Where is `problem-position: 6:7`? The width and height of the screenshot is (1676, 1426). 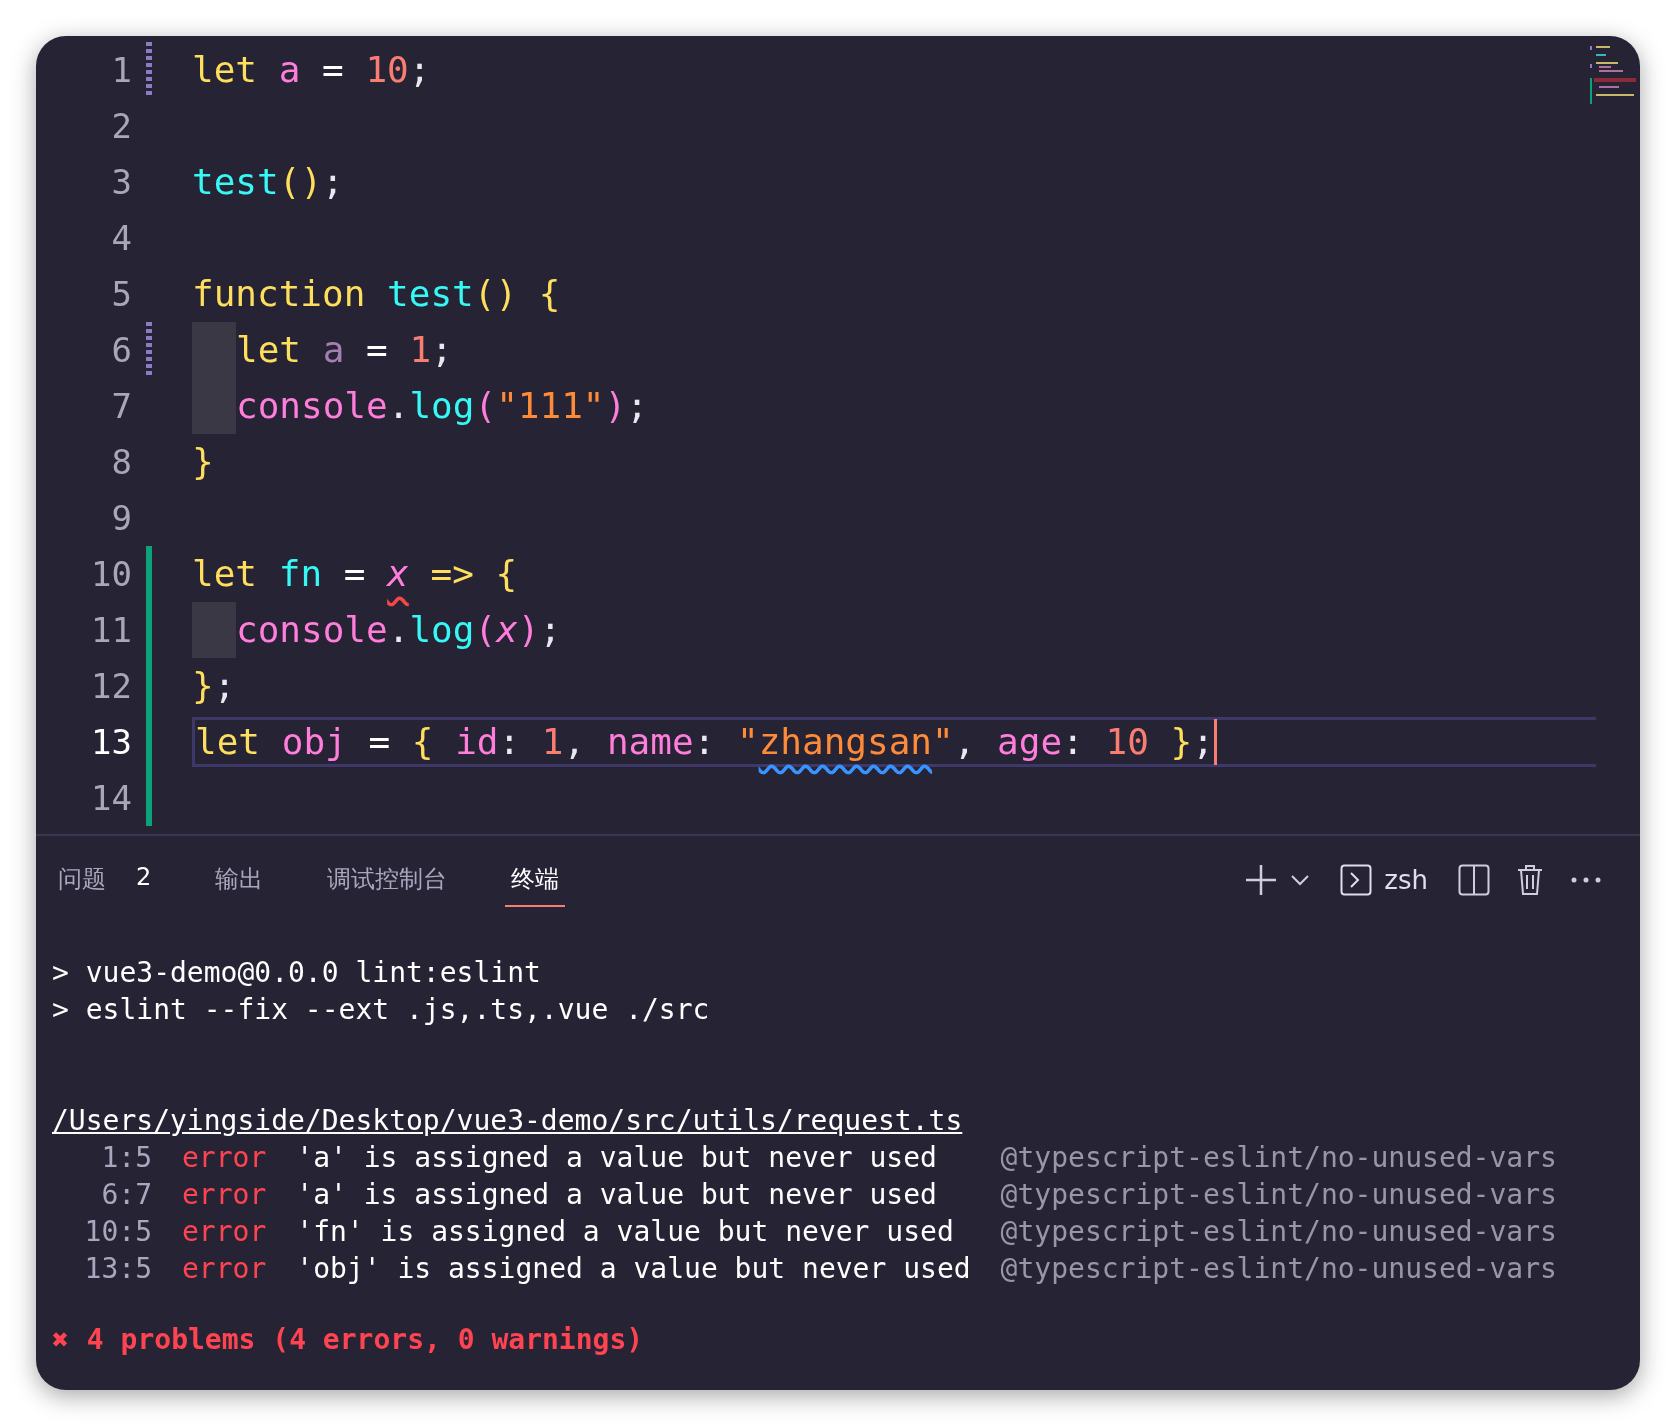 problem-position: 6:7 is located at coordinates (126, 1195).